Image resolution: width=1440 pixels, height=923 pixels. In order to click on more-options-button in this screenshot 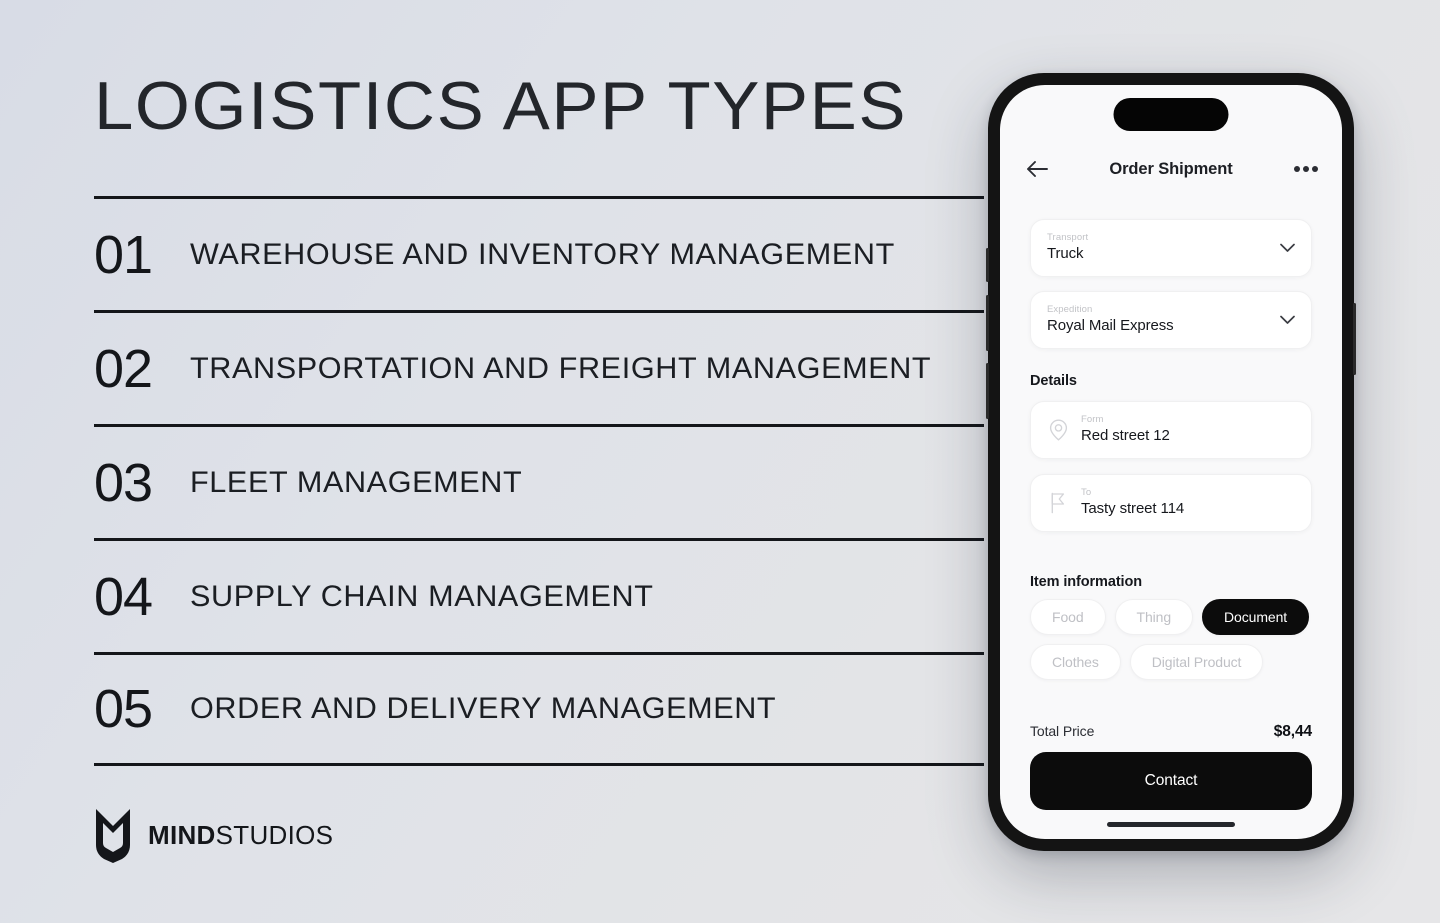, I will do `click(1306, 169)`.